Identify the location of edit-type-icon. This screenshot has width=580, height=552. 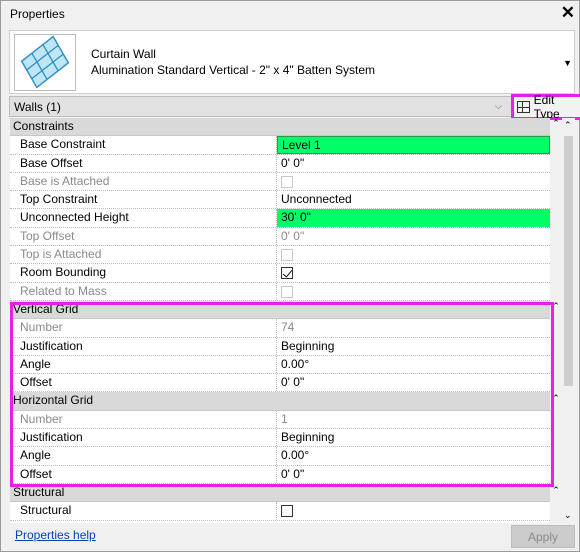
(523, 107).